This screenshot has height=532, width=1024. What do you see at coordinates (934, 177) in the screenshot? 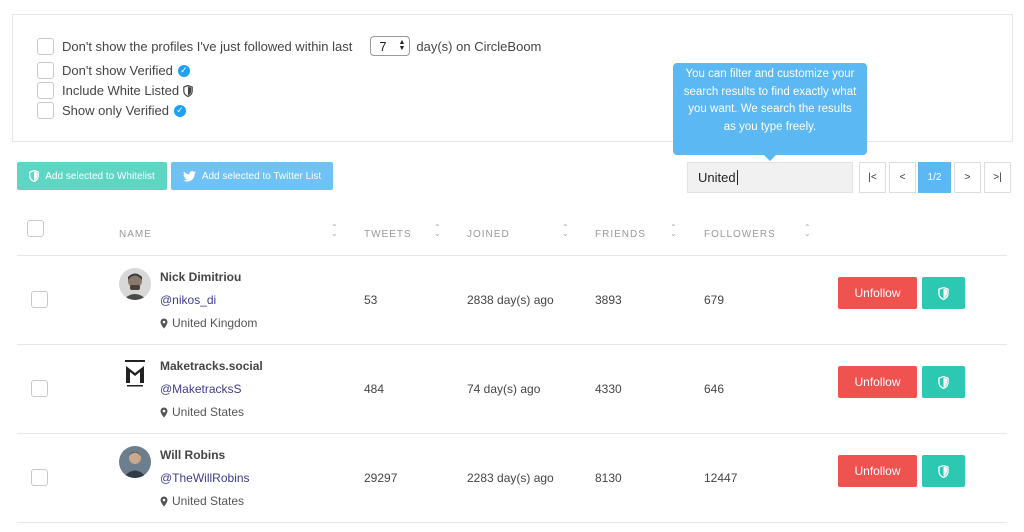
I see `pagination-current-page: 1/2` at bounding box center [934, 177].